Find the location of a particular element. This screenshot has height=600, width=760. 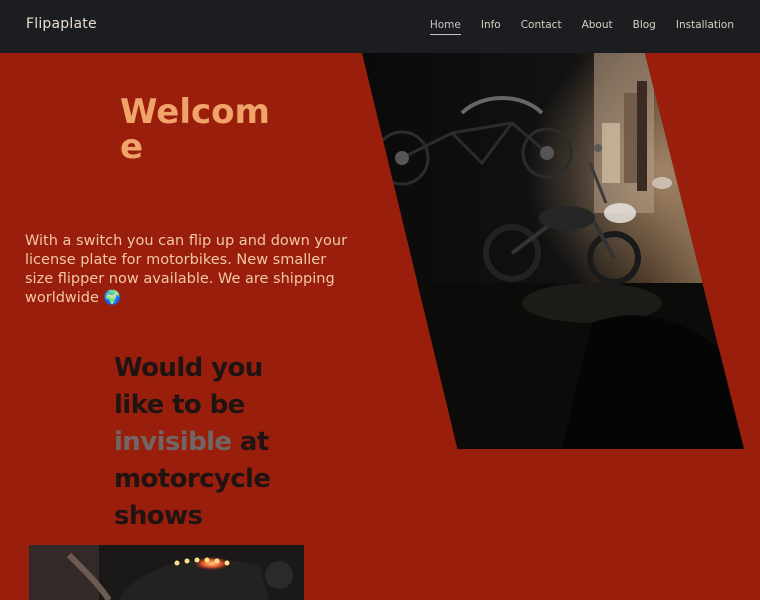

nav-link-blog: Blog is located at coordinates (644, 27).